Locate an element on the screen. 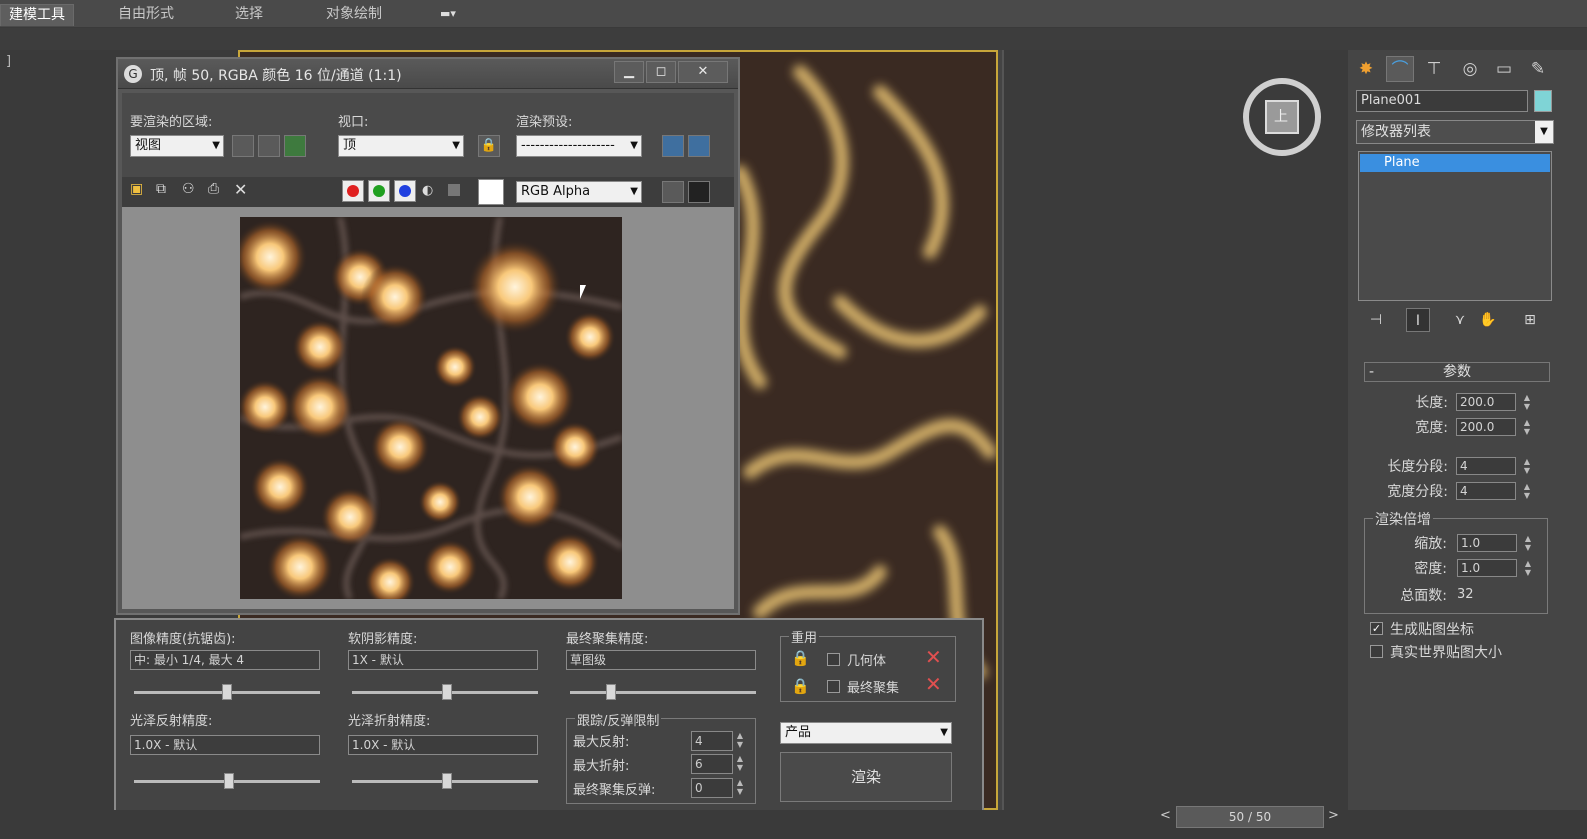  clear-geometry-cache-icon: ✕ is located at coordinates (933, 657).